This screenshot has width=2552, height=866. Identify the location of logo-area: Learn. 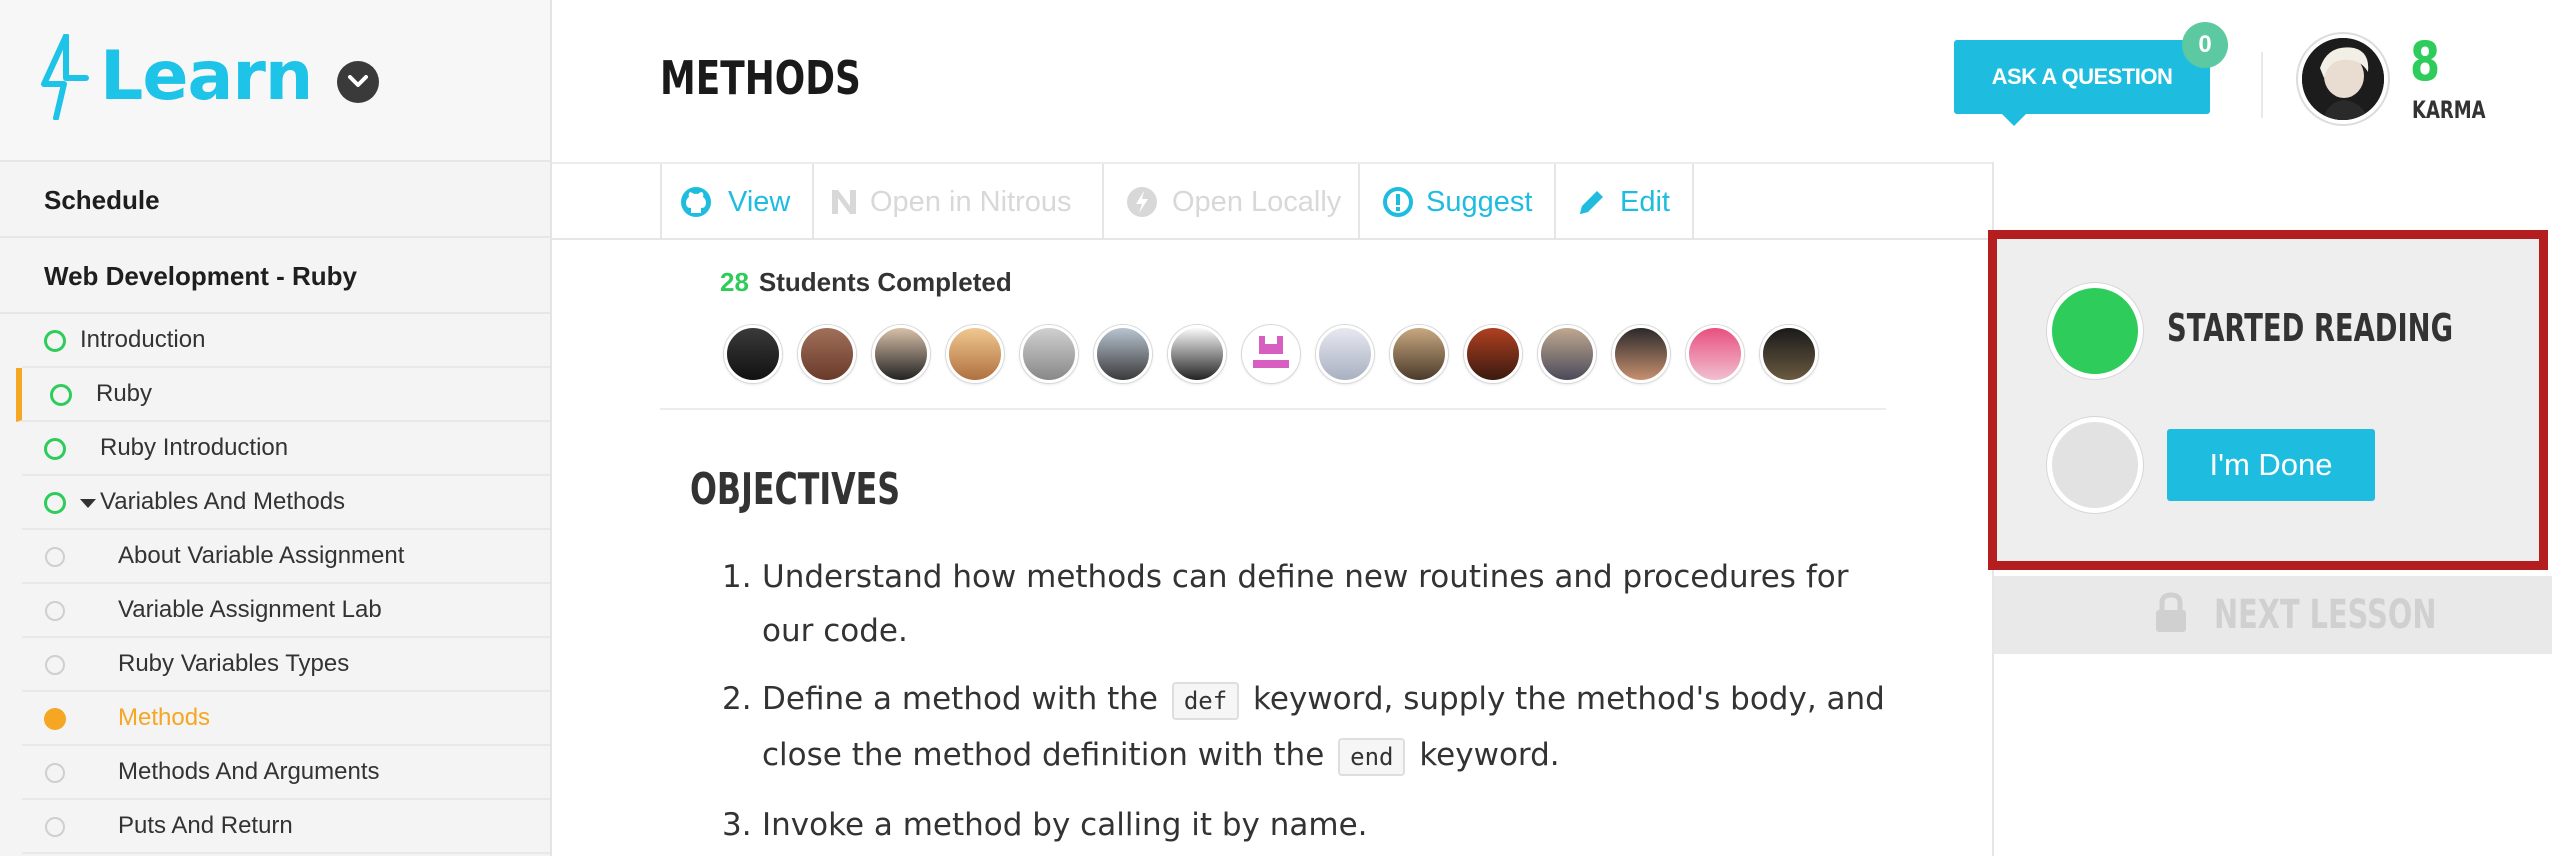
(275, 81).